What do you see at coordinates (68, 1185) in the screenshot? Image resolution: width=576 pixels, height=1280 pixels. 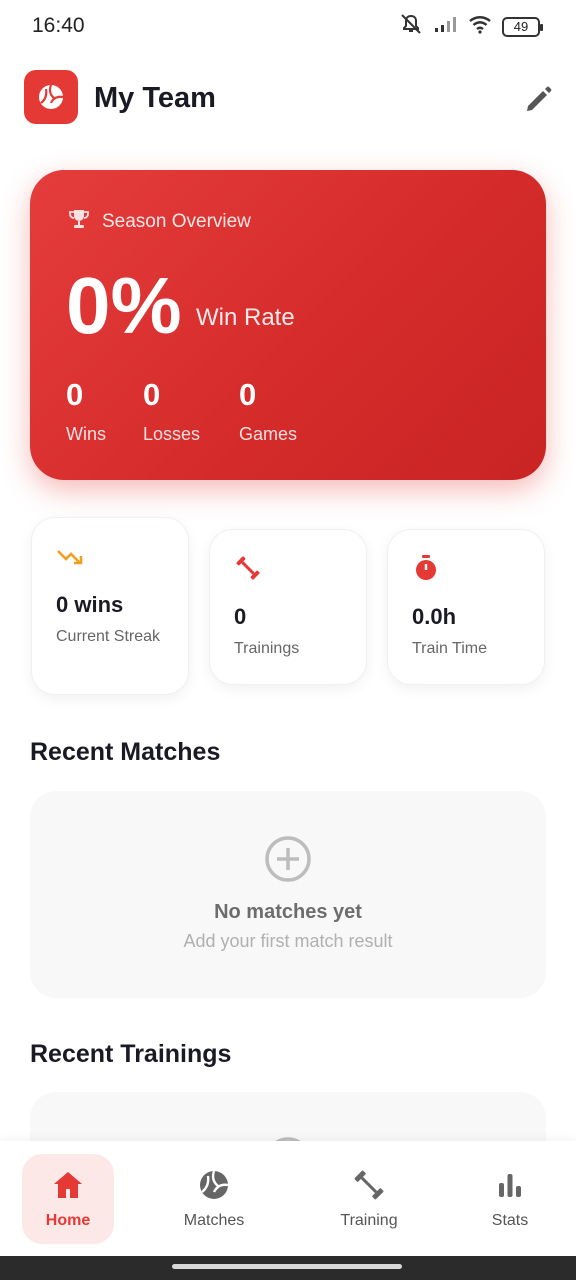 I see `home-icon` at bounding box center [68, 1185].